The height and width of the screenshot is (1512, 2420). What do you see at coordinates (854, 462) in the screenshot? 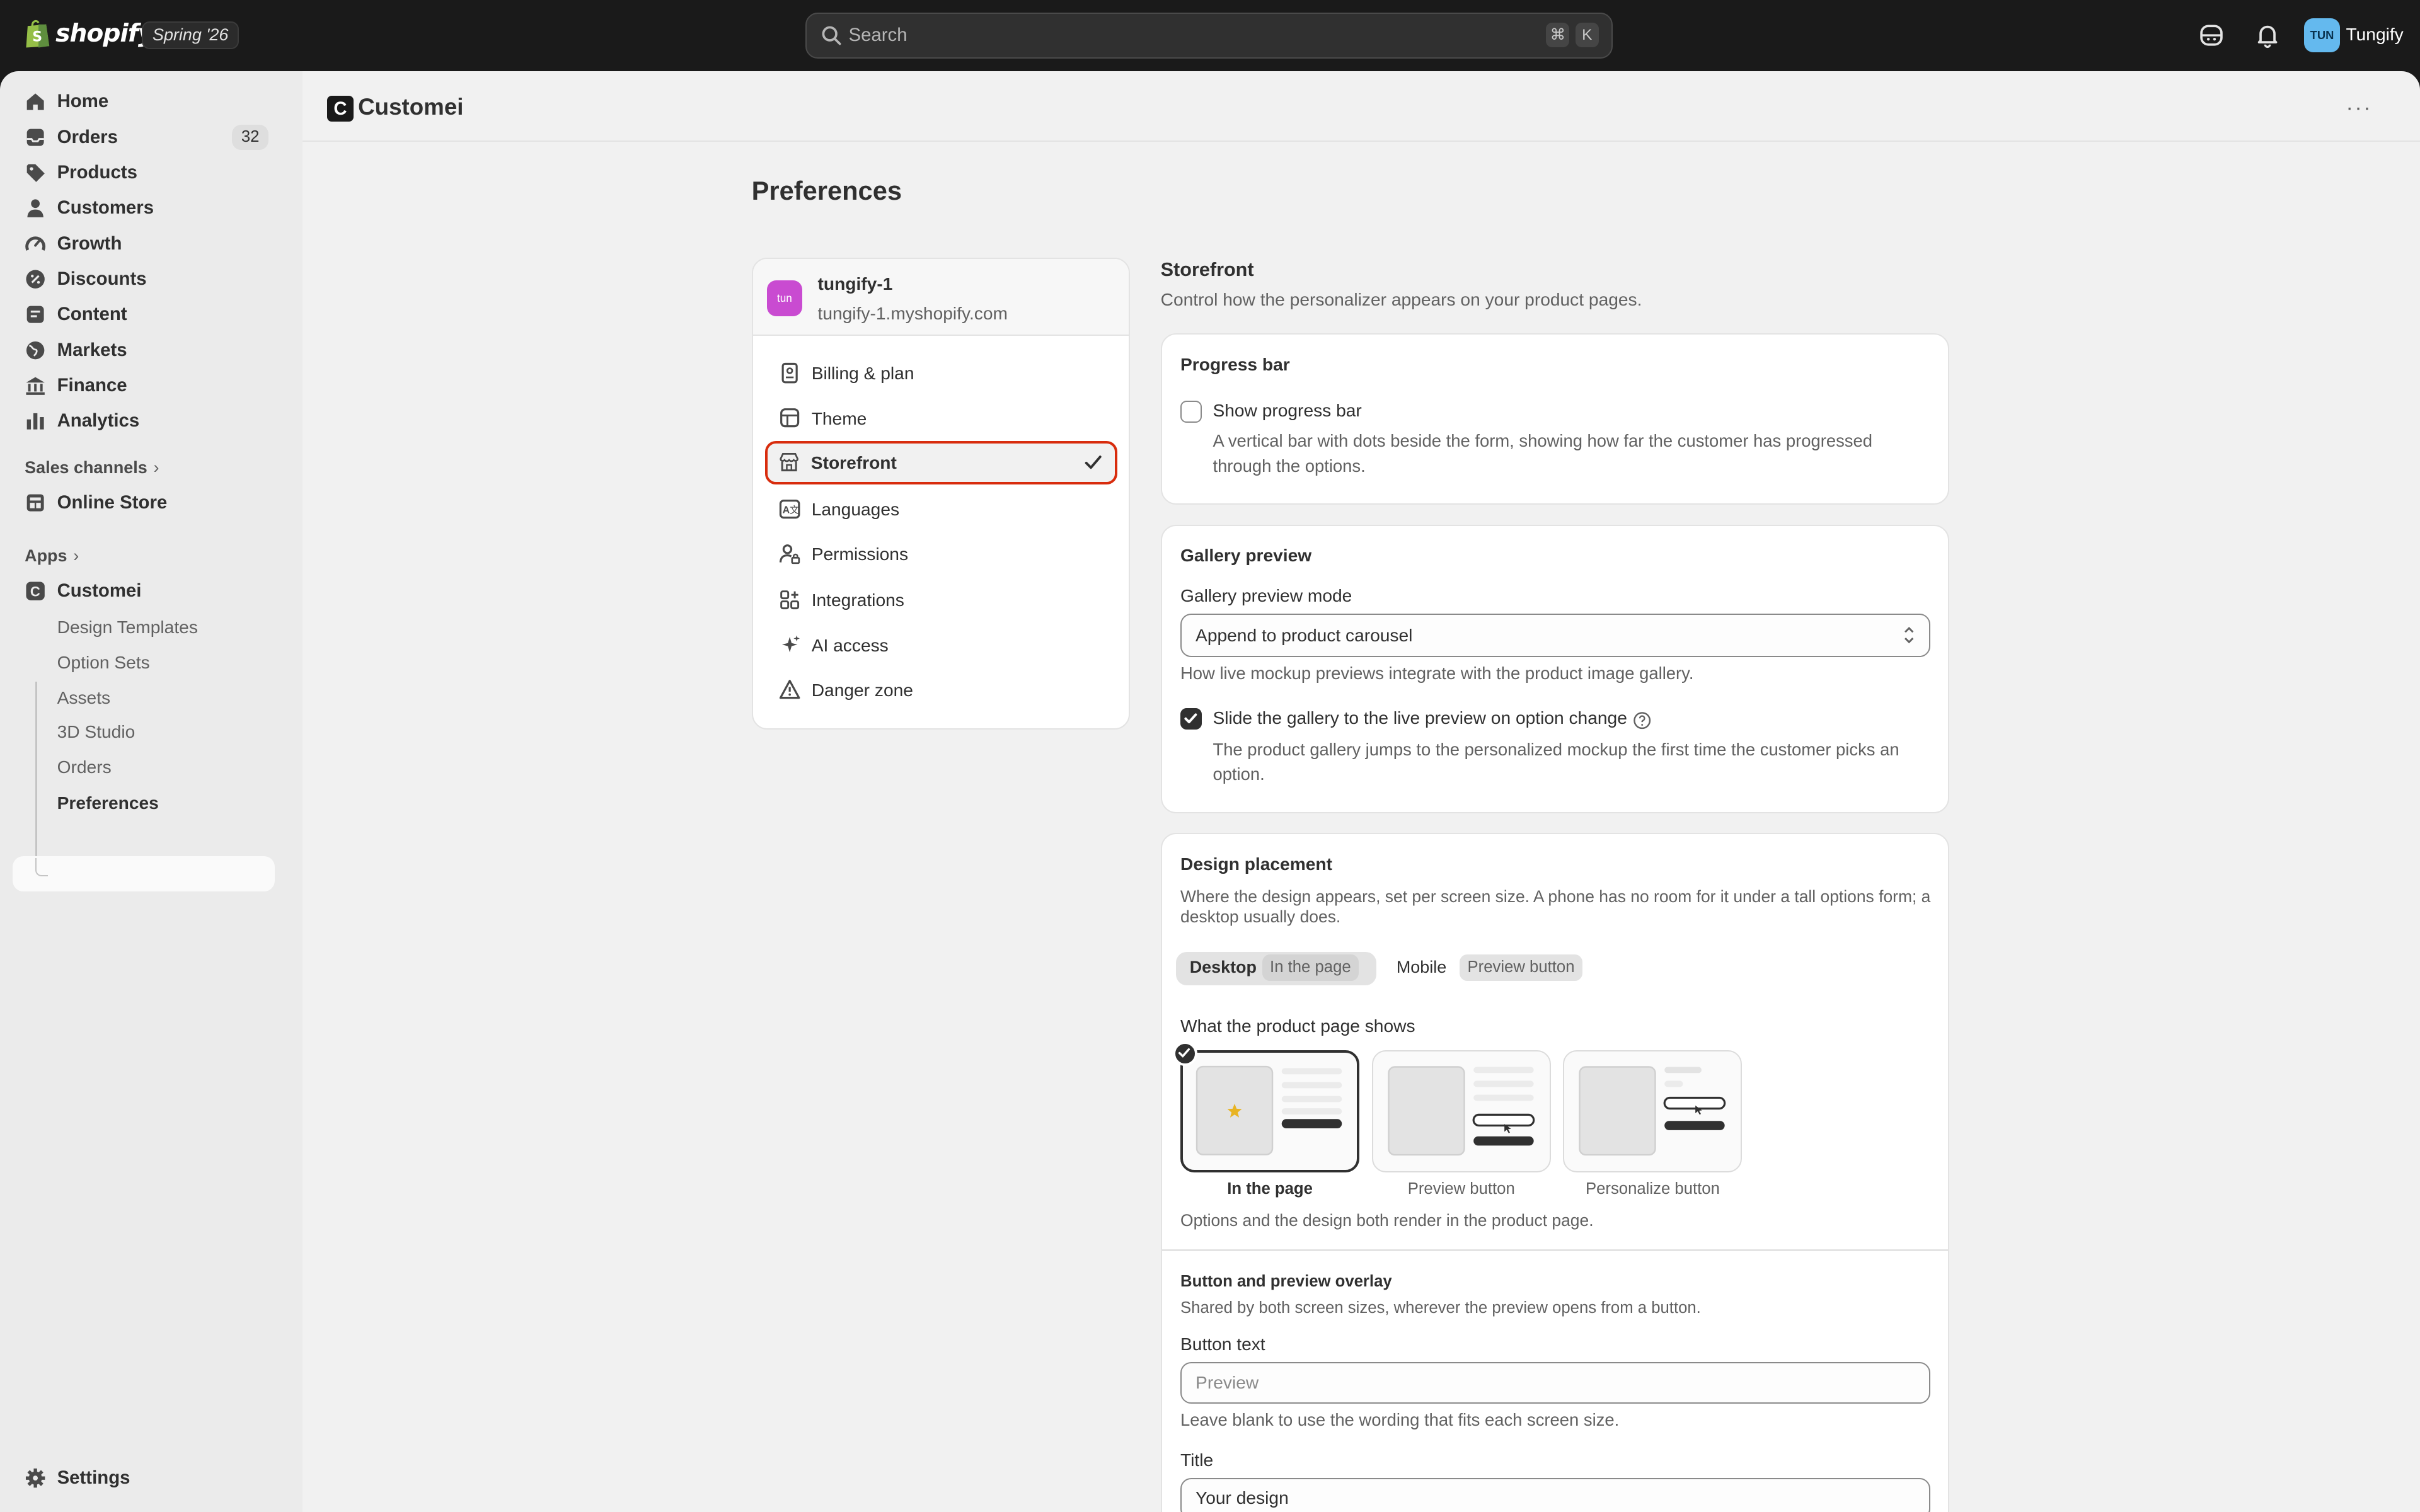
I see `menu-item-label: Storefront` at bounding box center [854, 462].